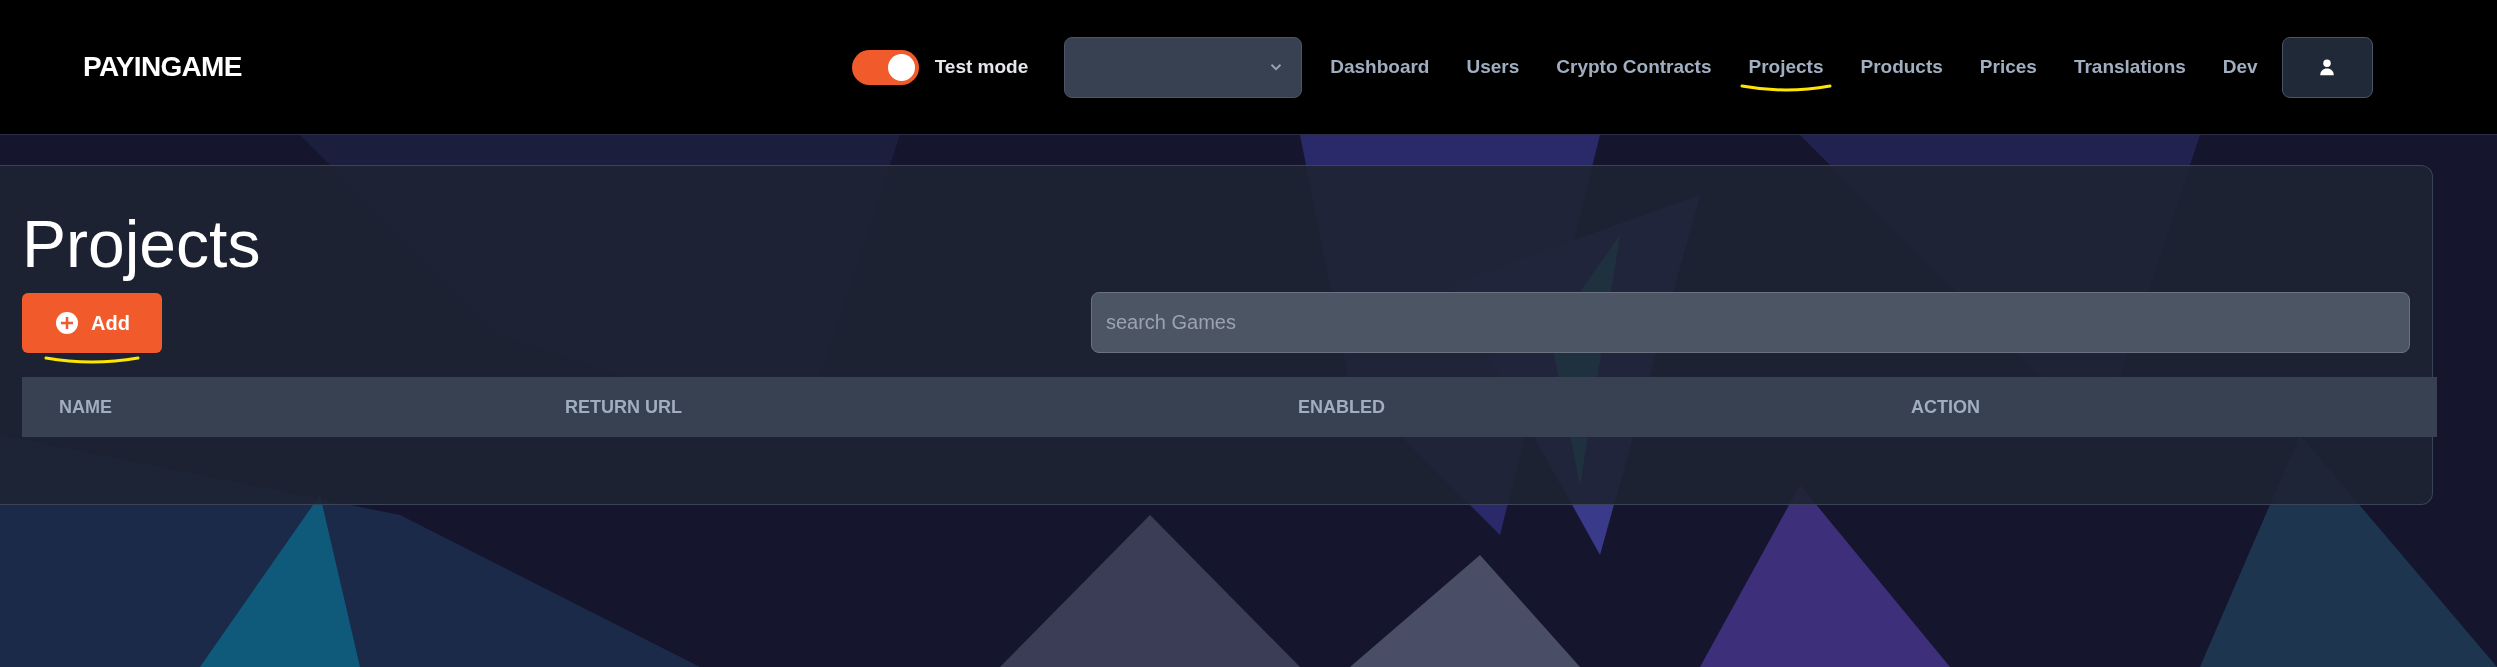 Image resolution: width=2497 pixels, height=667 pixels. What do you see at coordinates (623, 406) in the screenshot?
I see `column-header: RETURN URL` at bounding box center [623, 406].